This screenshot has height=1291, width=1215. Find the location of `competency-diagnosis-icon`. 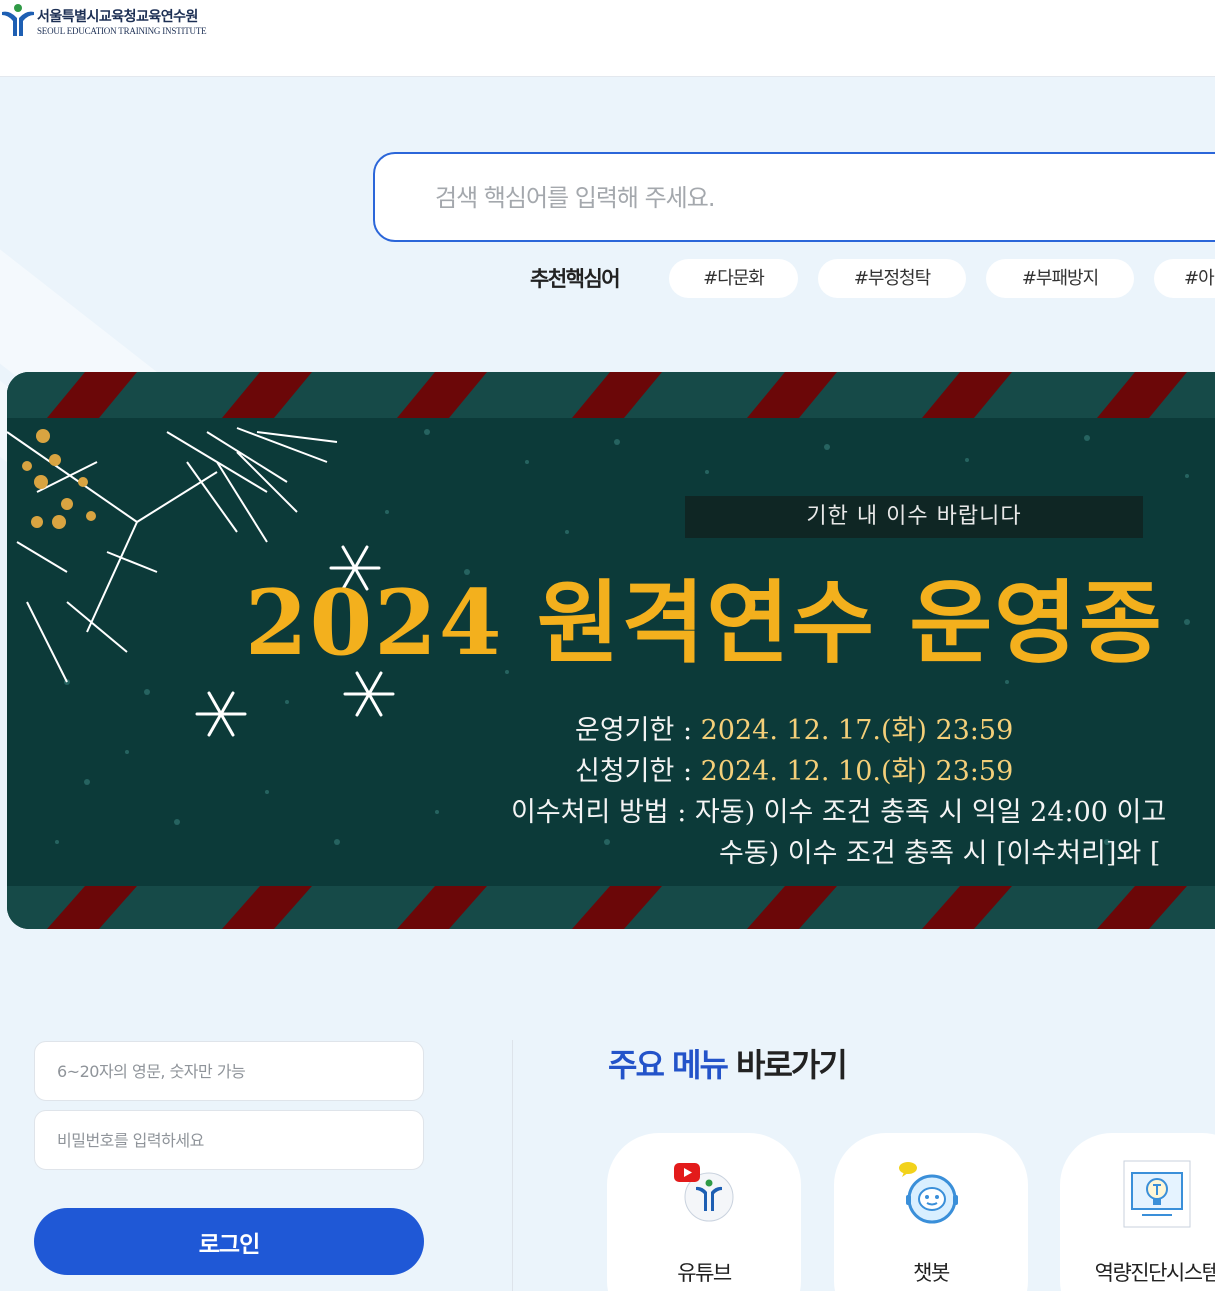

competency-diagnosis-icon is located at coordinates (1157, 1194).